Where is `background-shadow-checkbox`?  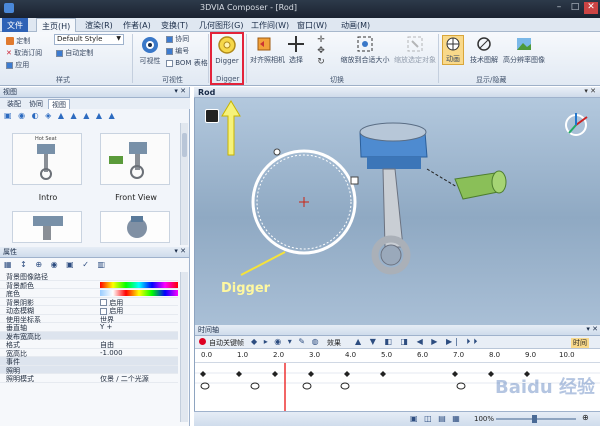 background-shadow-checkbox is located at coordinates (103, 302).